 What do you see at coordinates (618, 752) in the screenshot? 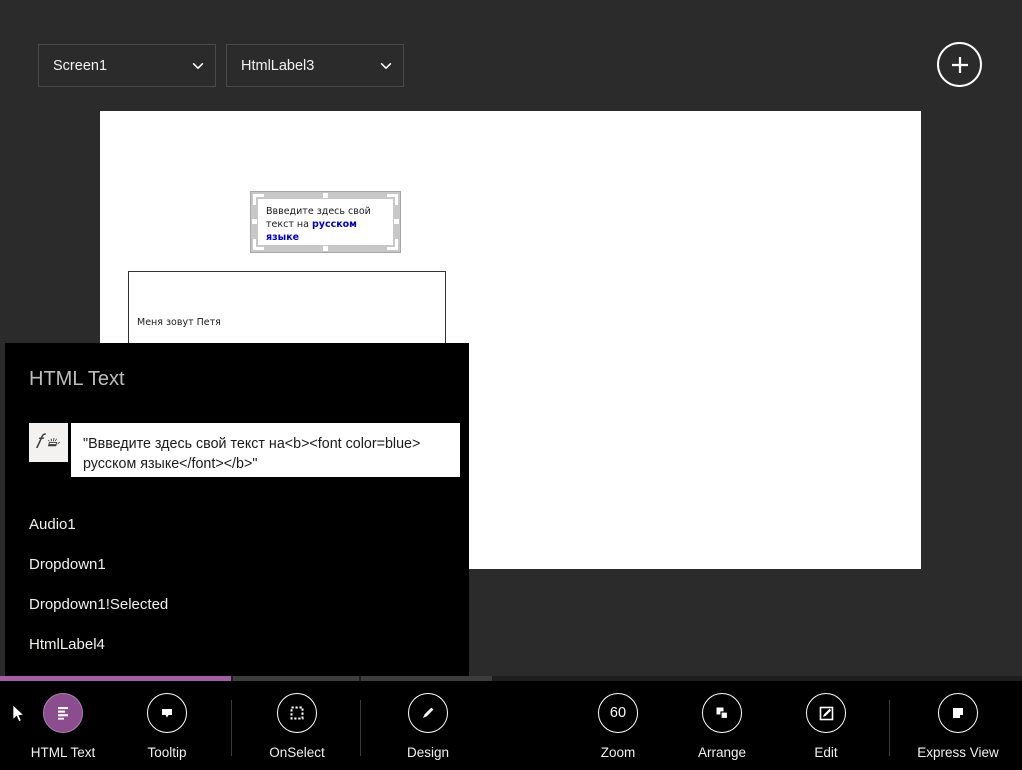
I see `toolbar-label: Zoom` at bounding box center [618, 752].